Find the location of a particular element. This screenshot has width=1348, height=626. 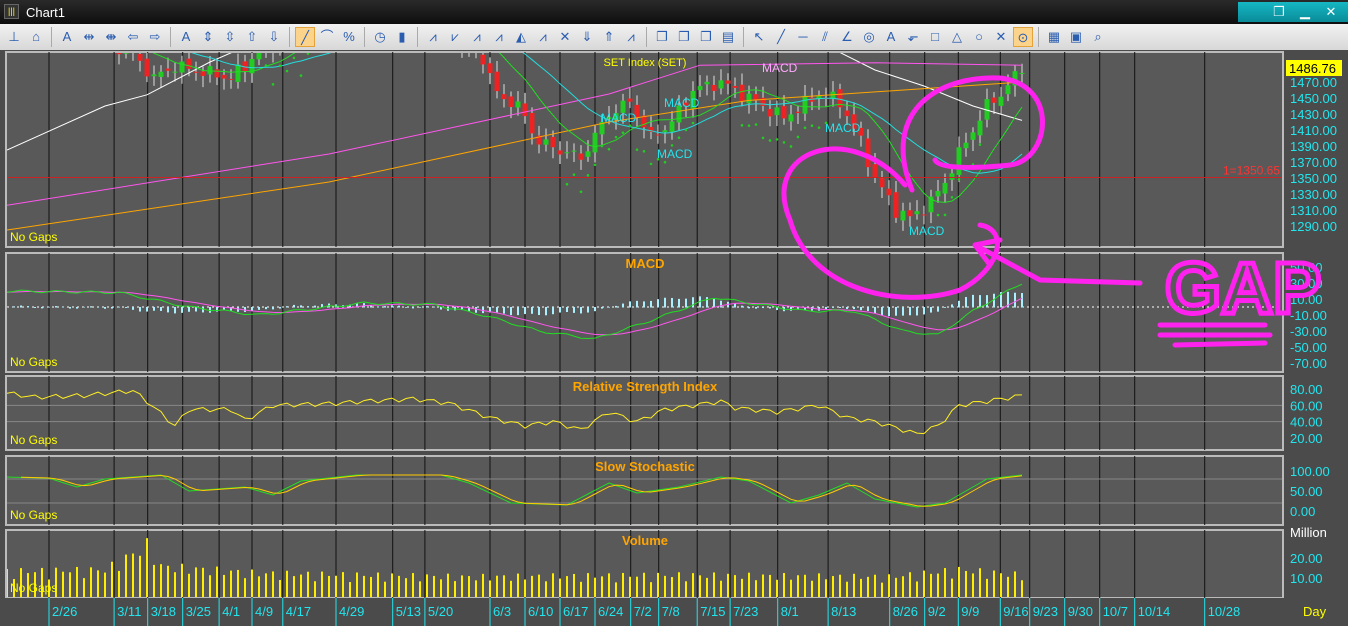

add-panel-icon: ⩘ is located at coordinates (499, 37).